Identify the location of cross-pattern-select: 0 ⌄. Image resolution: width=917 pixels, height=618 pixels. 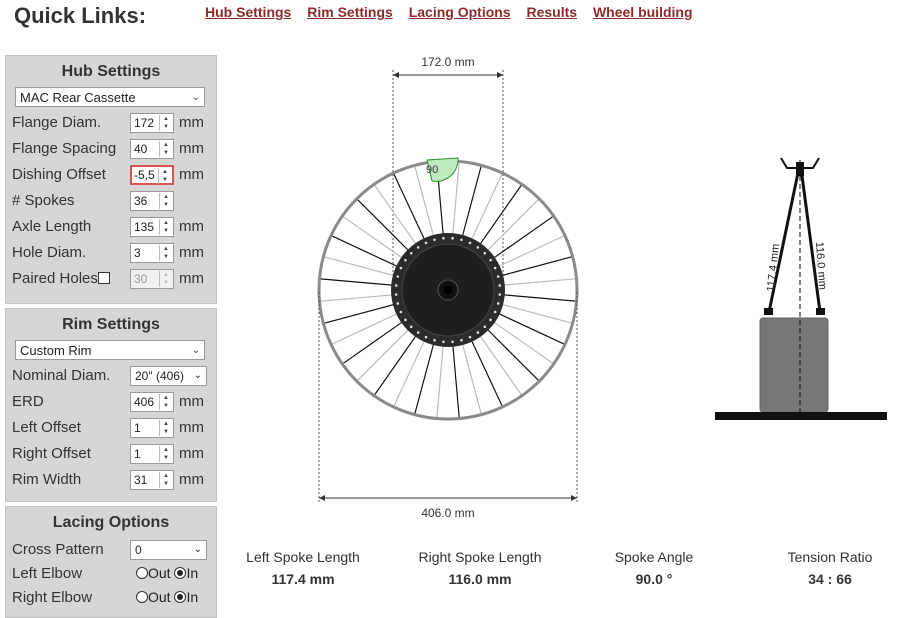
(168, 550).